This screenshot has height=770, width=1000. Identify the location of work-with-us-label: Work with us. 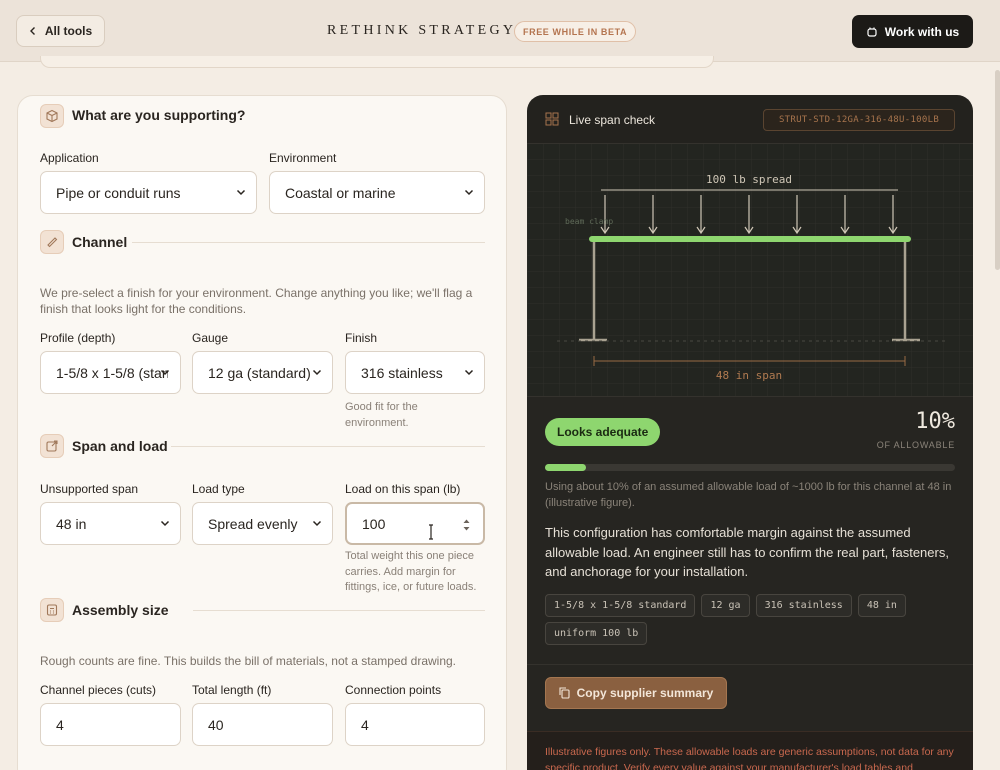
(922, 31).